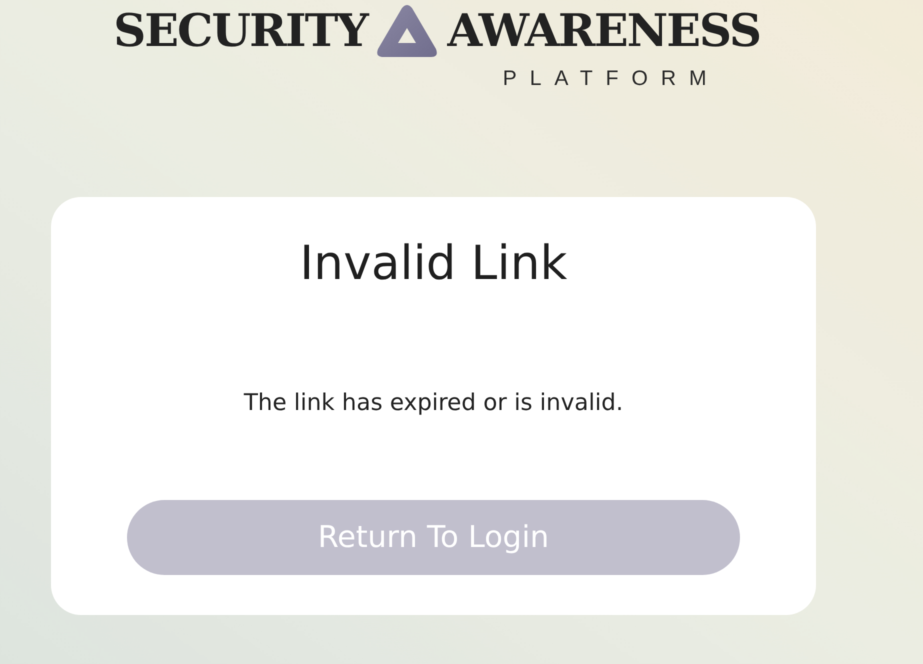 The width and height of the screenshot is (923, 664). Describe the element at coordinates (434, 403) in the screenshot. I see `message-text: The link has expired or is invalid.` at that location.